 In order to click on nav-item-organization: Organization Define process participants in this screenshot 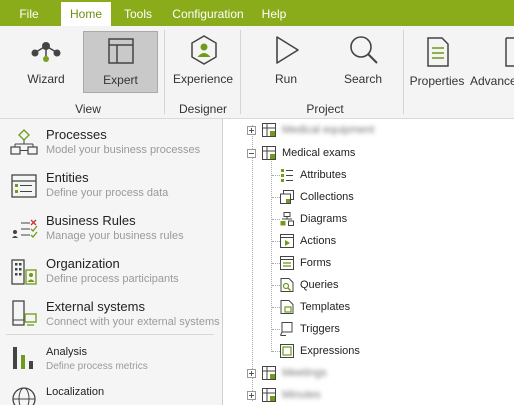, I will do `click(111, 275)`.